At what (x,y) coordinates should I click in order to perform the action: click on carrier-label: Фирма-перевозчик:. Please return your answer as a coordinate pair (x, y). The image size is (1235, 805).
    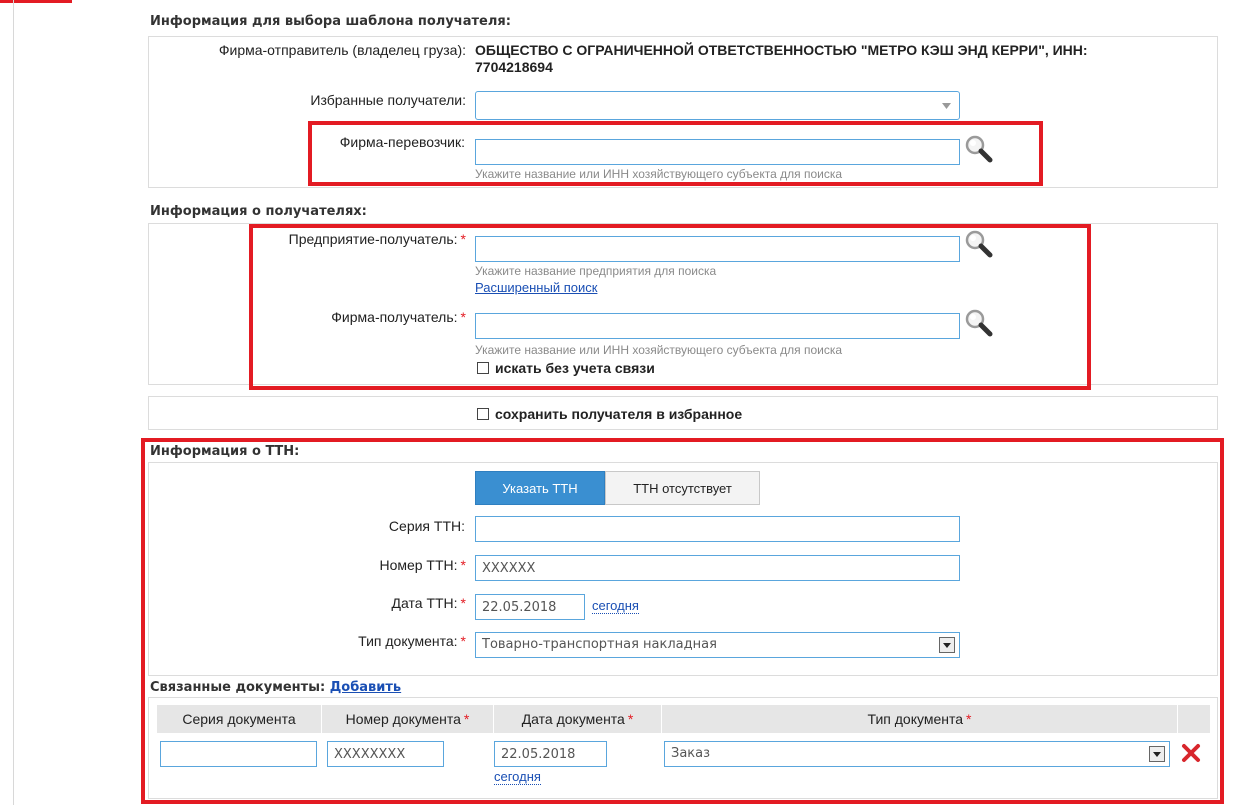
    Looking at the image, I should click on (402, 142).